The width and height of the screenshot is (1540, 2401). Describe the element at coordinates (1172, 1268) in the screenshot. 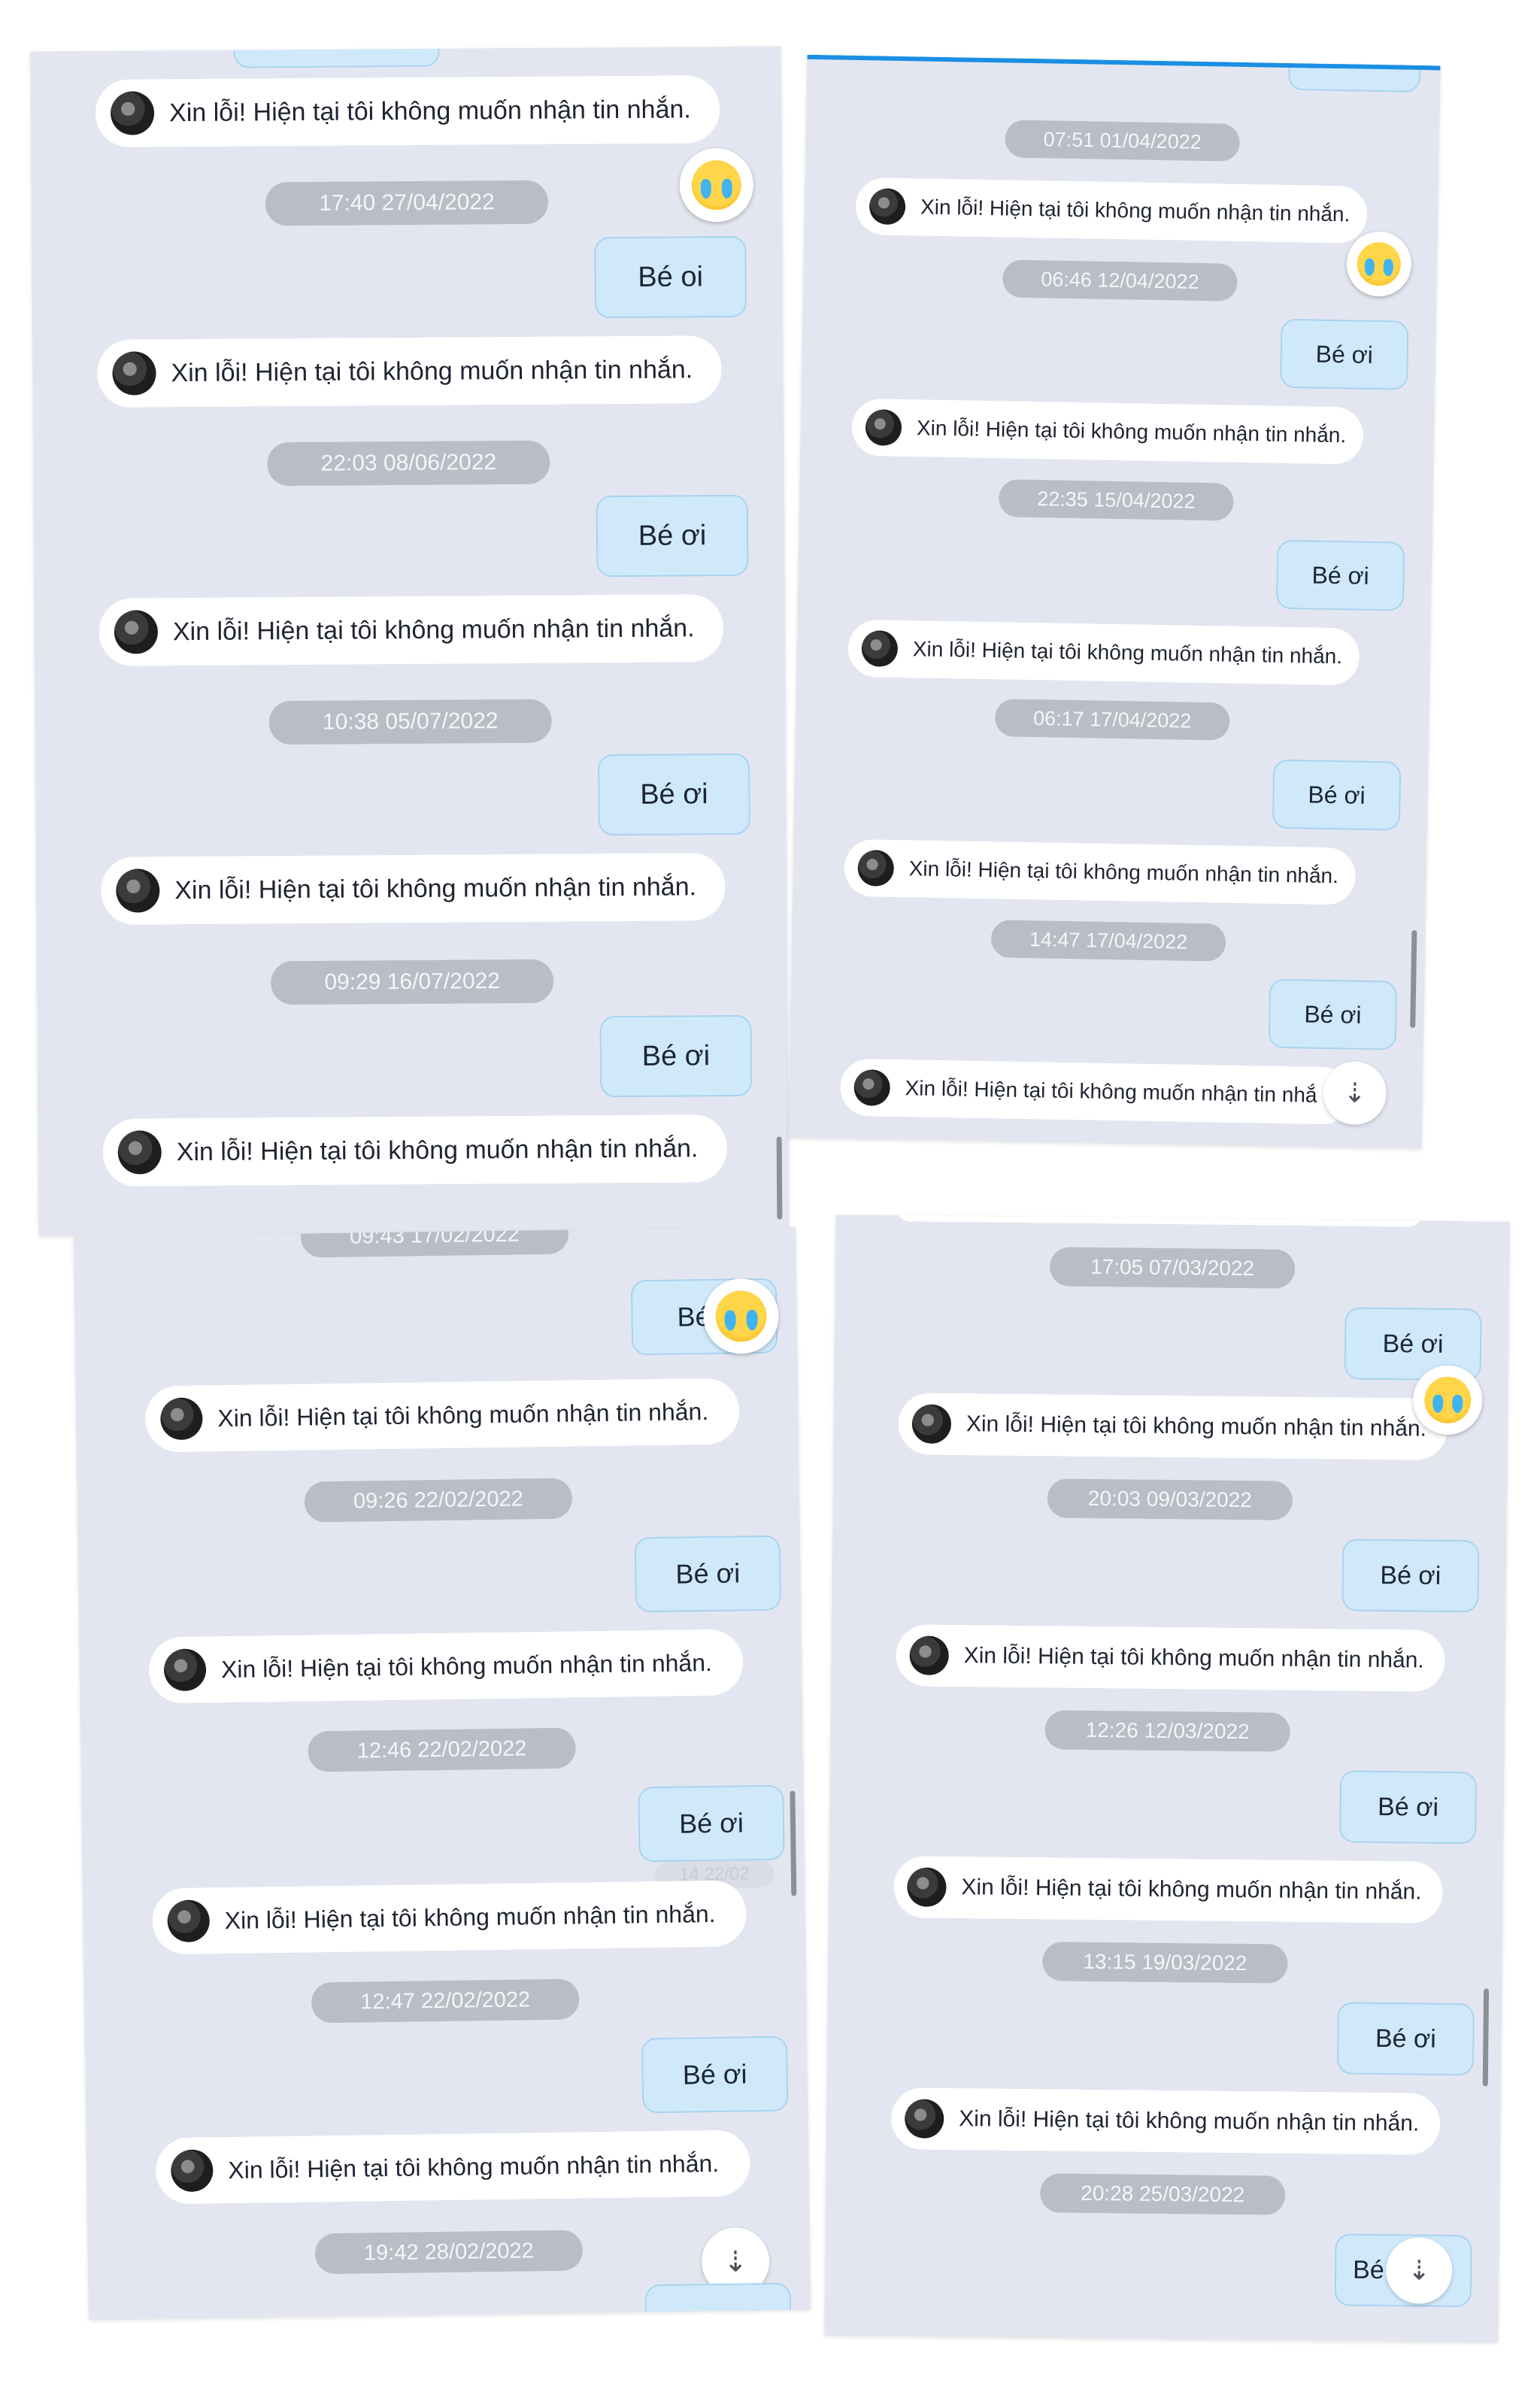

I see `timestamp: 17:05 07/03/2022` at that location.